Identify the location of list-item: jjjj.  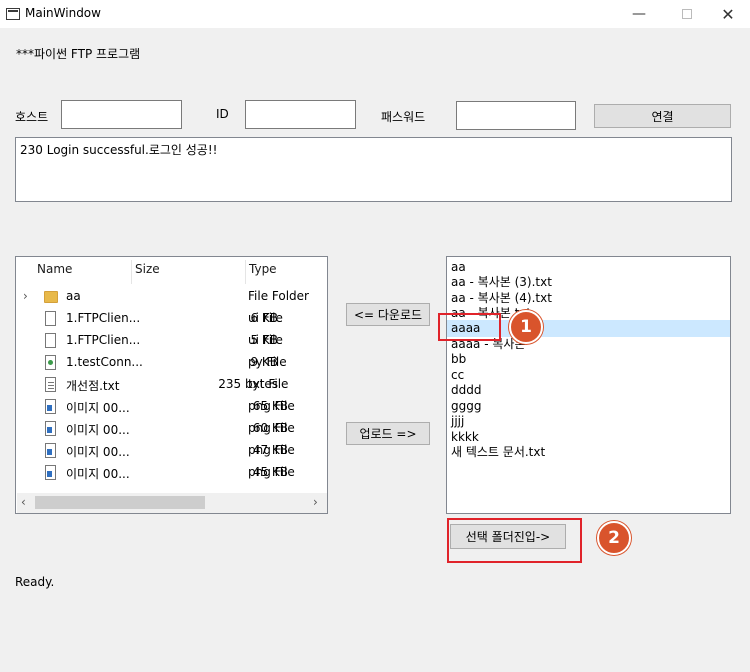
(457, 421).